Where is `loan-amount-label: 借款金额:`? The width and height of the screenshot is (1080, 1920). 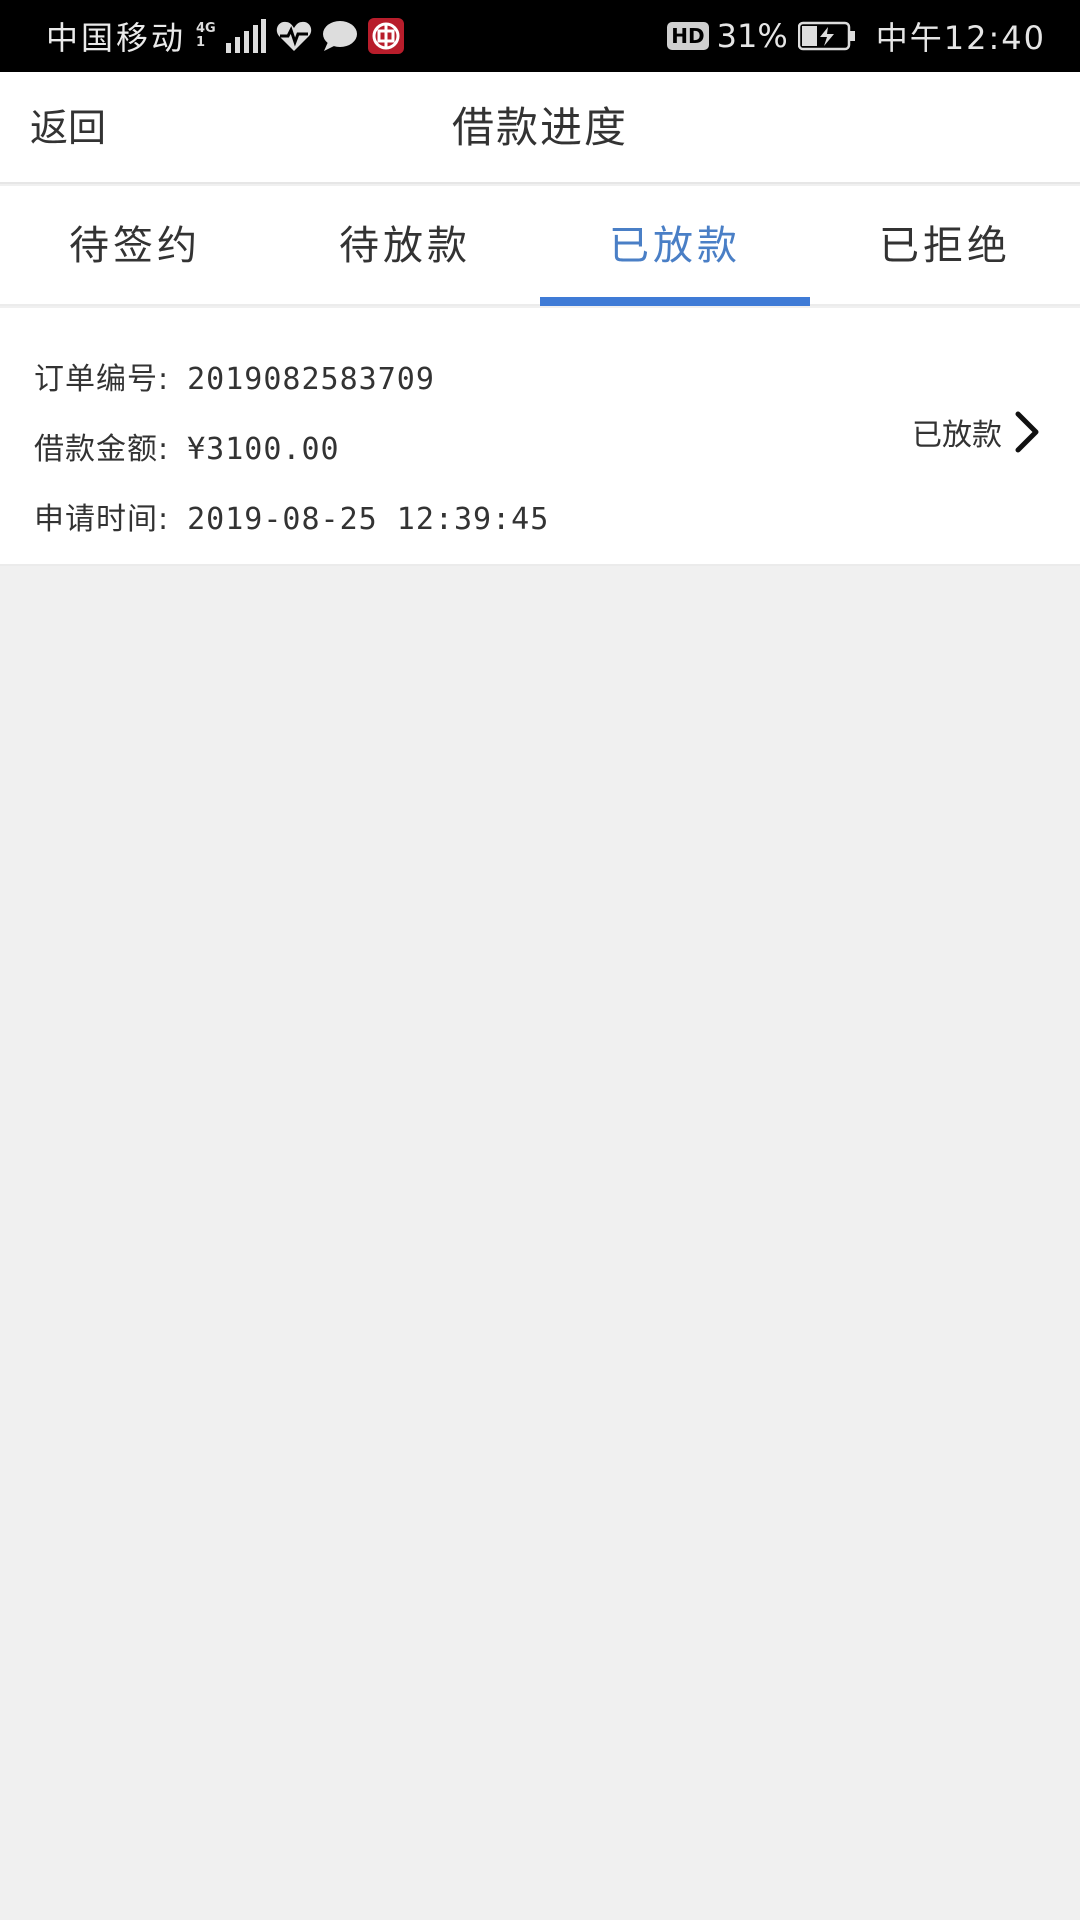 loan-amount-label: 借款金额: is located at coordinates (102, 449).